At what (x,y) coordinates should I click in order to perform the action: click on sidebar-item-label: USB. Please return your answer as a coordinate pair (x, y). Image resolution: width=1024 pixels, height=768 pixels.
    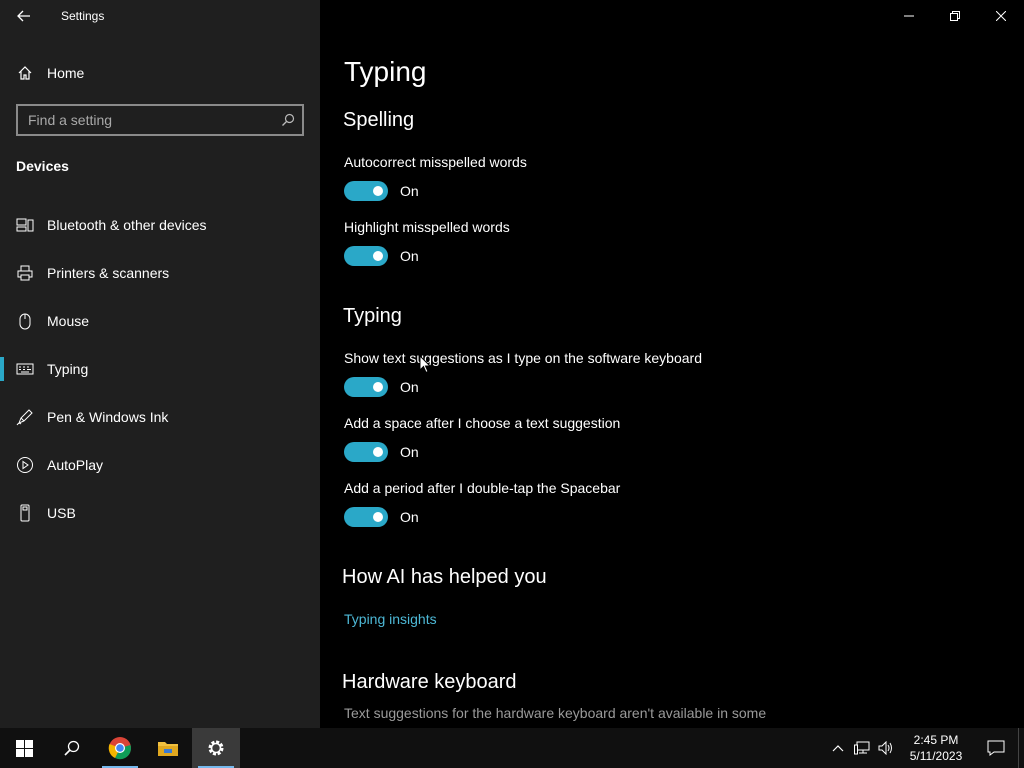
    Looking at the image, I should click on (61, 513).